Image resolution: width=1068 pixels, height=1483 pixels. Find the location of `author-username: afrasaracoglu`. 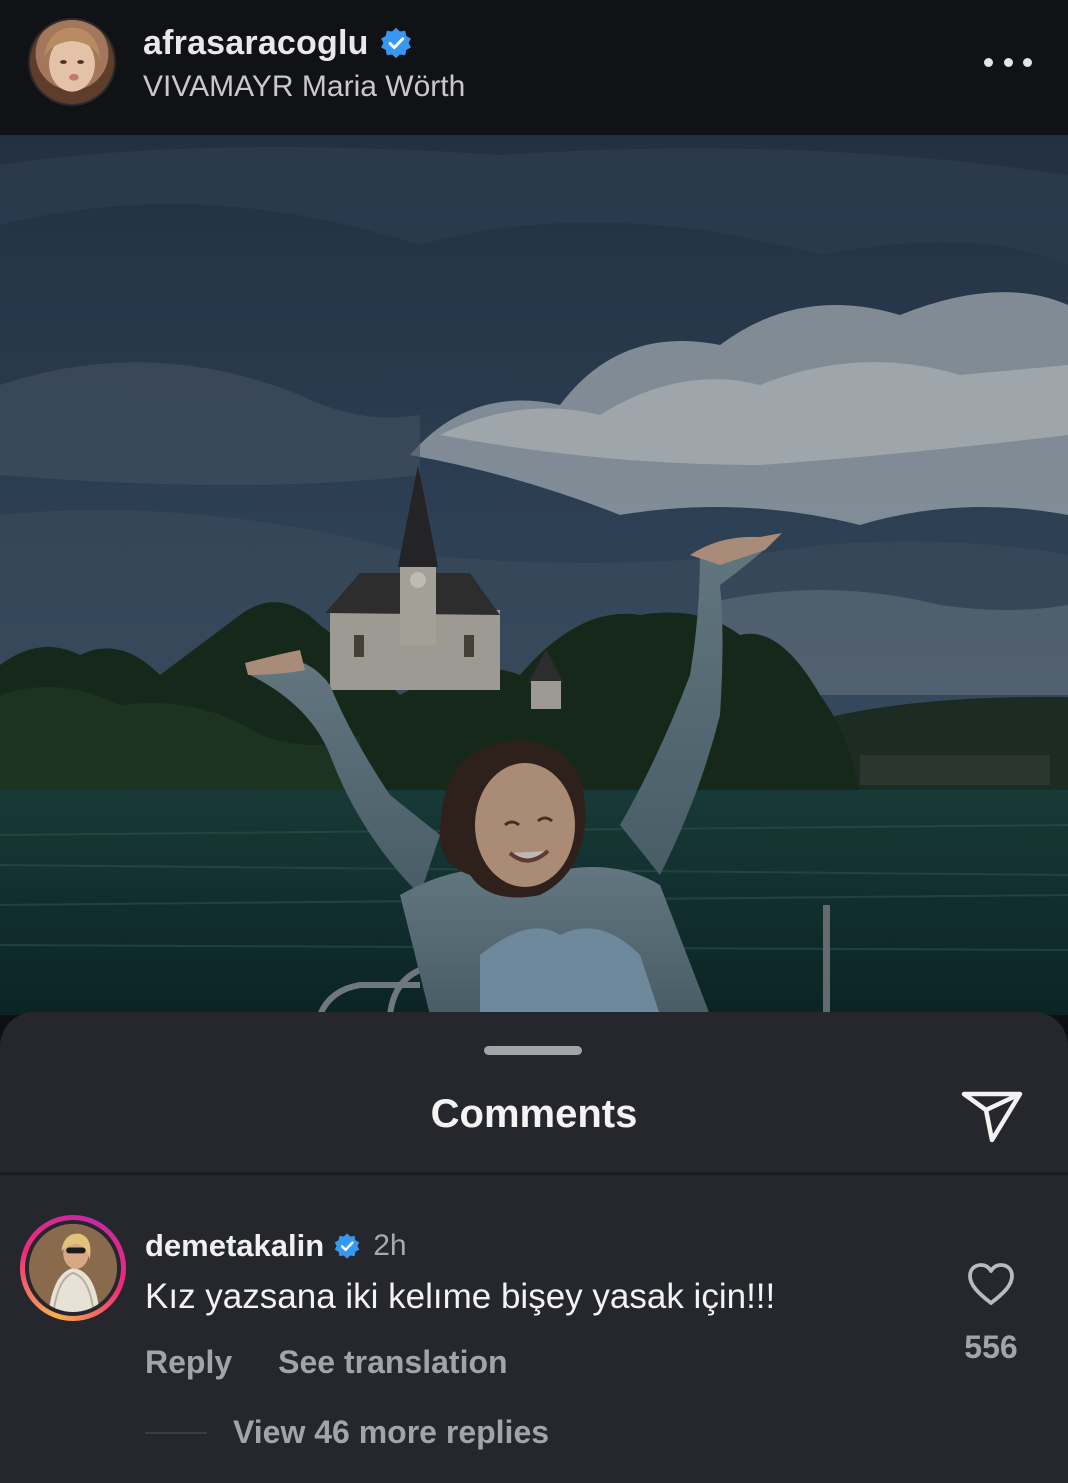

author-username: afrasaracoglu is located at coordinates (256, 43).